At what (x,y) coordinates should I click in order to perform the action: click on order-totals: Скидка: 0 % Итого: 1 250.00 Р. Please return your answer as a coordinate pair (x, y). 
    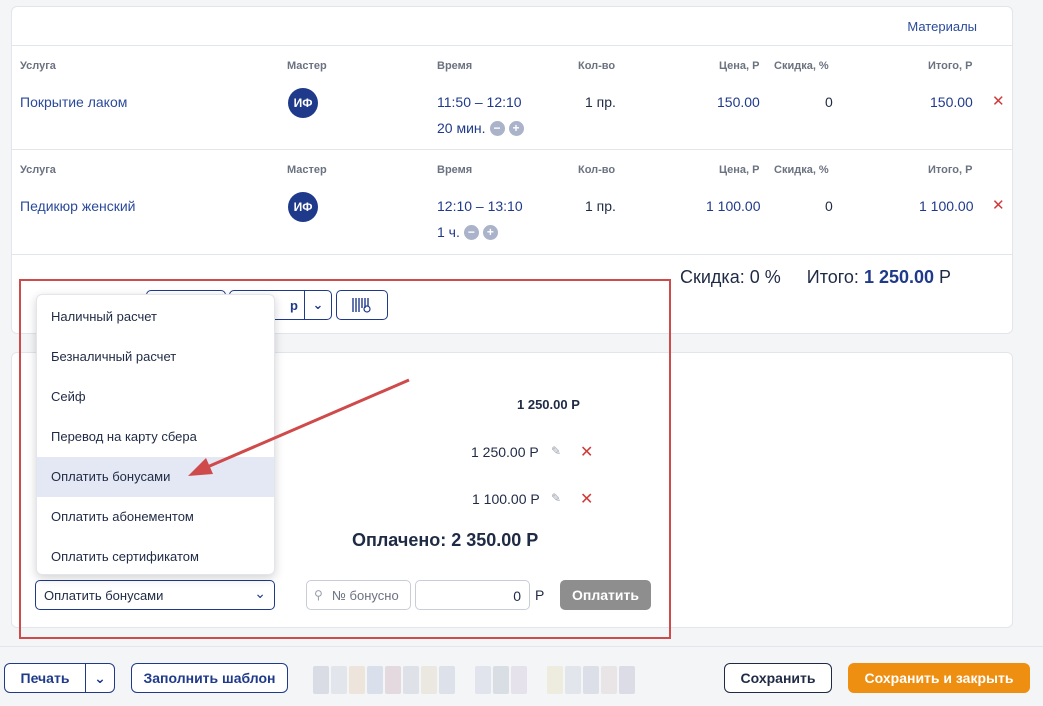
    Looking at the image, I should click on (815, 277).